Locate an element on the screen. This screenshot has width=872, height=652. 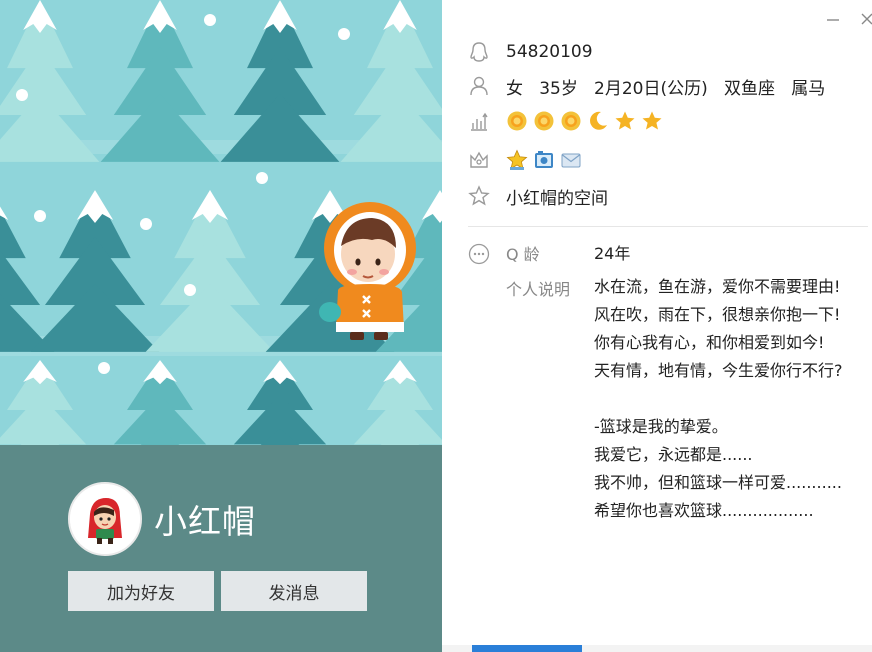
close-icon is located at coordinates (866, 19).